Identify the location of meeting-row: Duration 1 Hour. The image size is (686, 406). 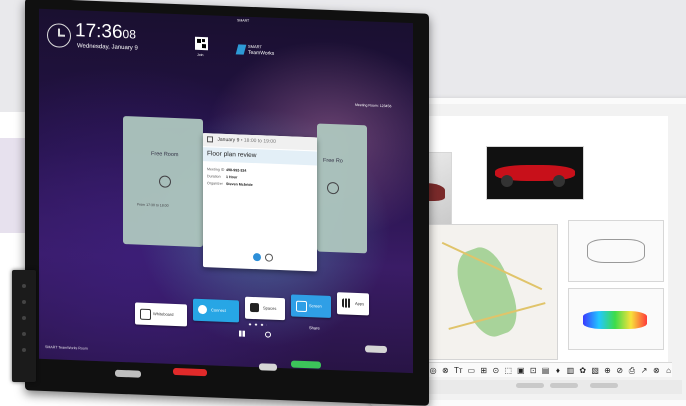
(222, 177).